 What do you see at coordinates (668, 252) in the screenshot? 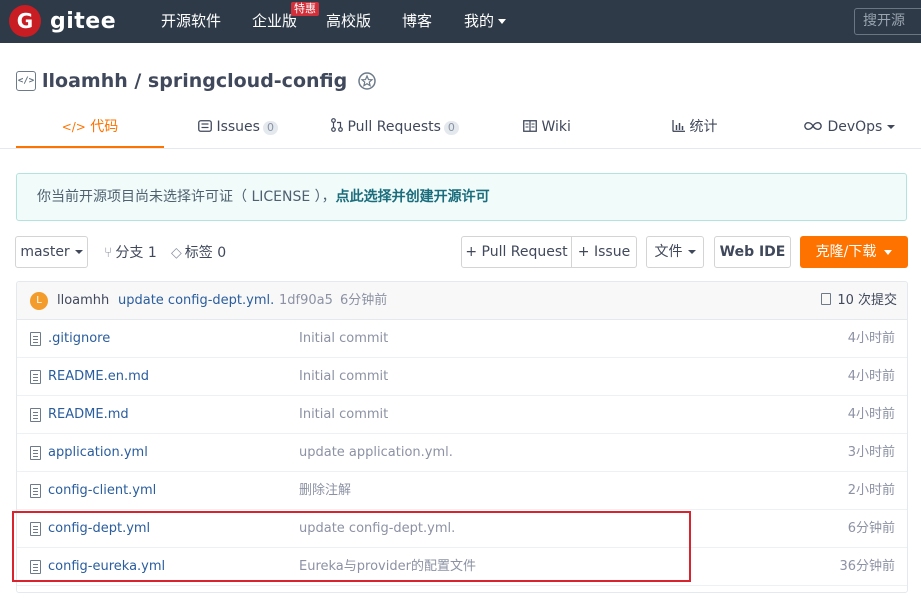
I see `file-menu-label: 文件` at bounding box center [668, 252].